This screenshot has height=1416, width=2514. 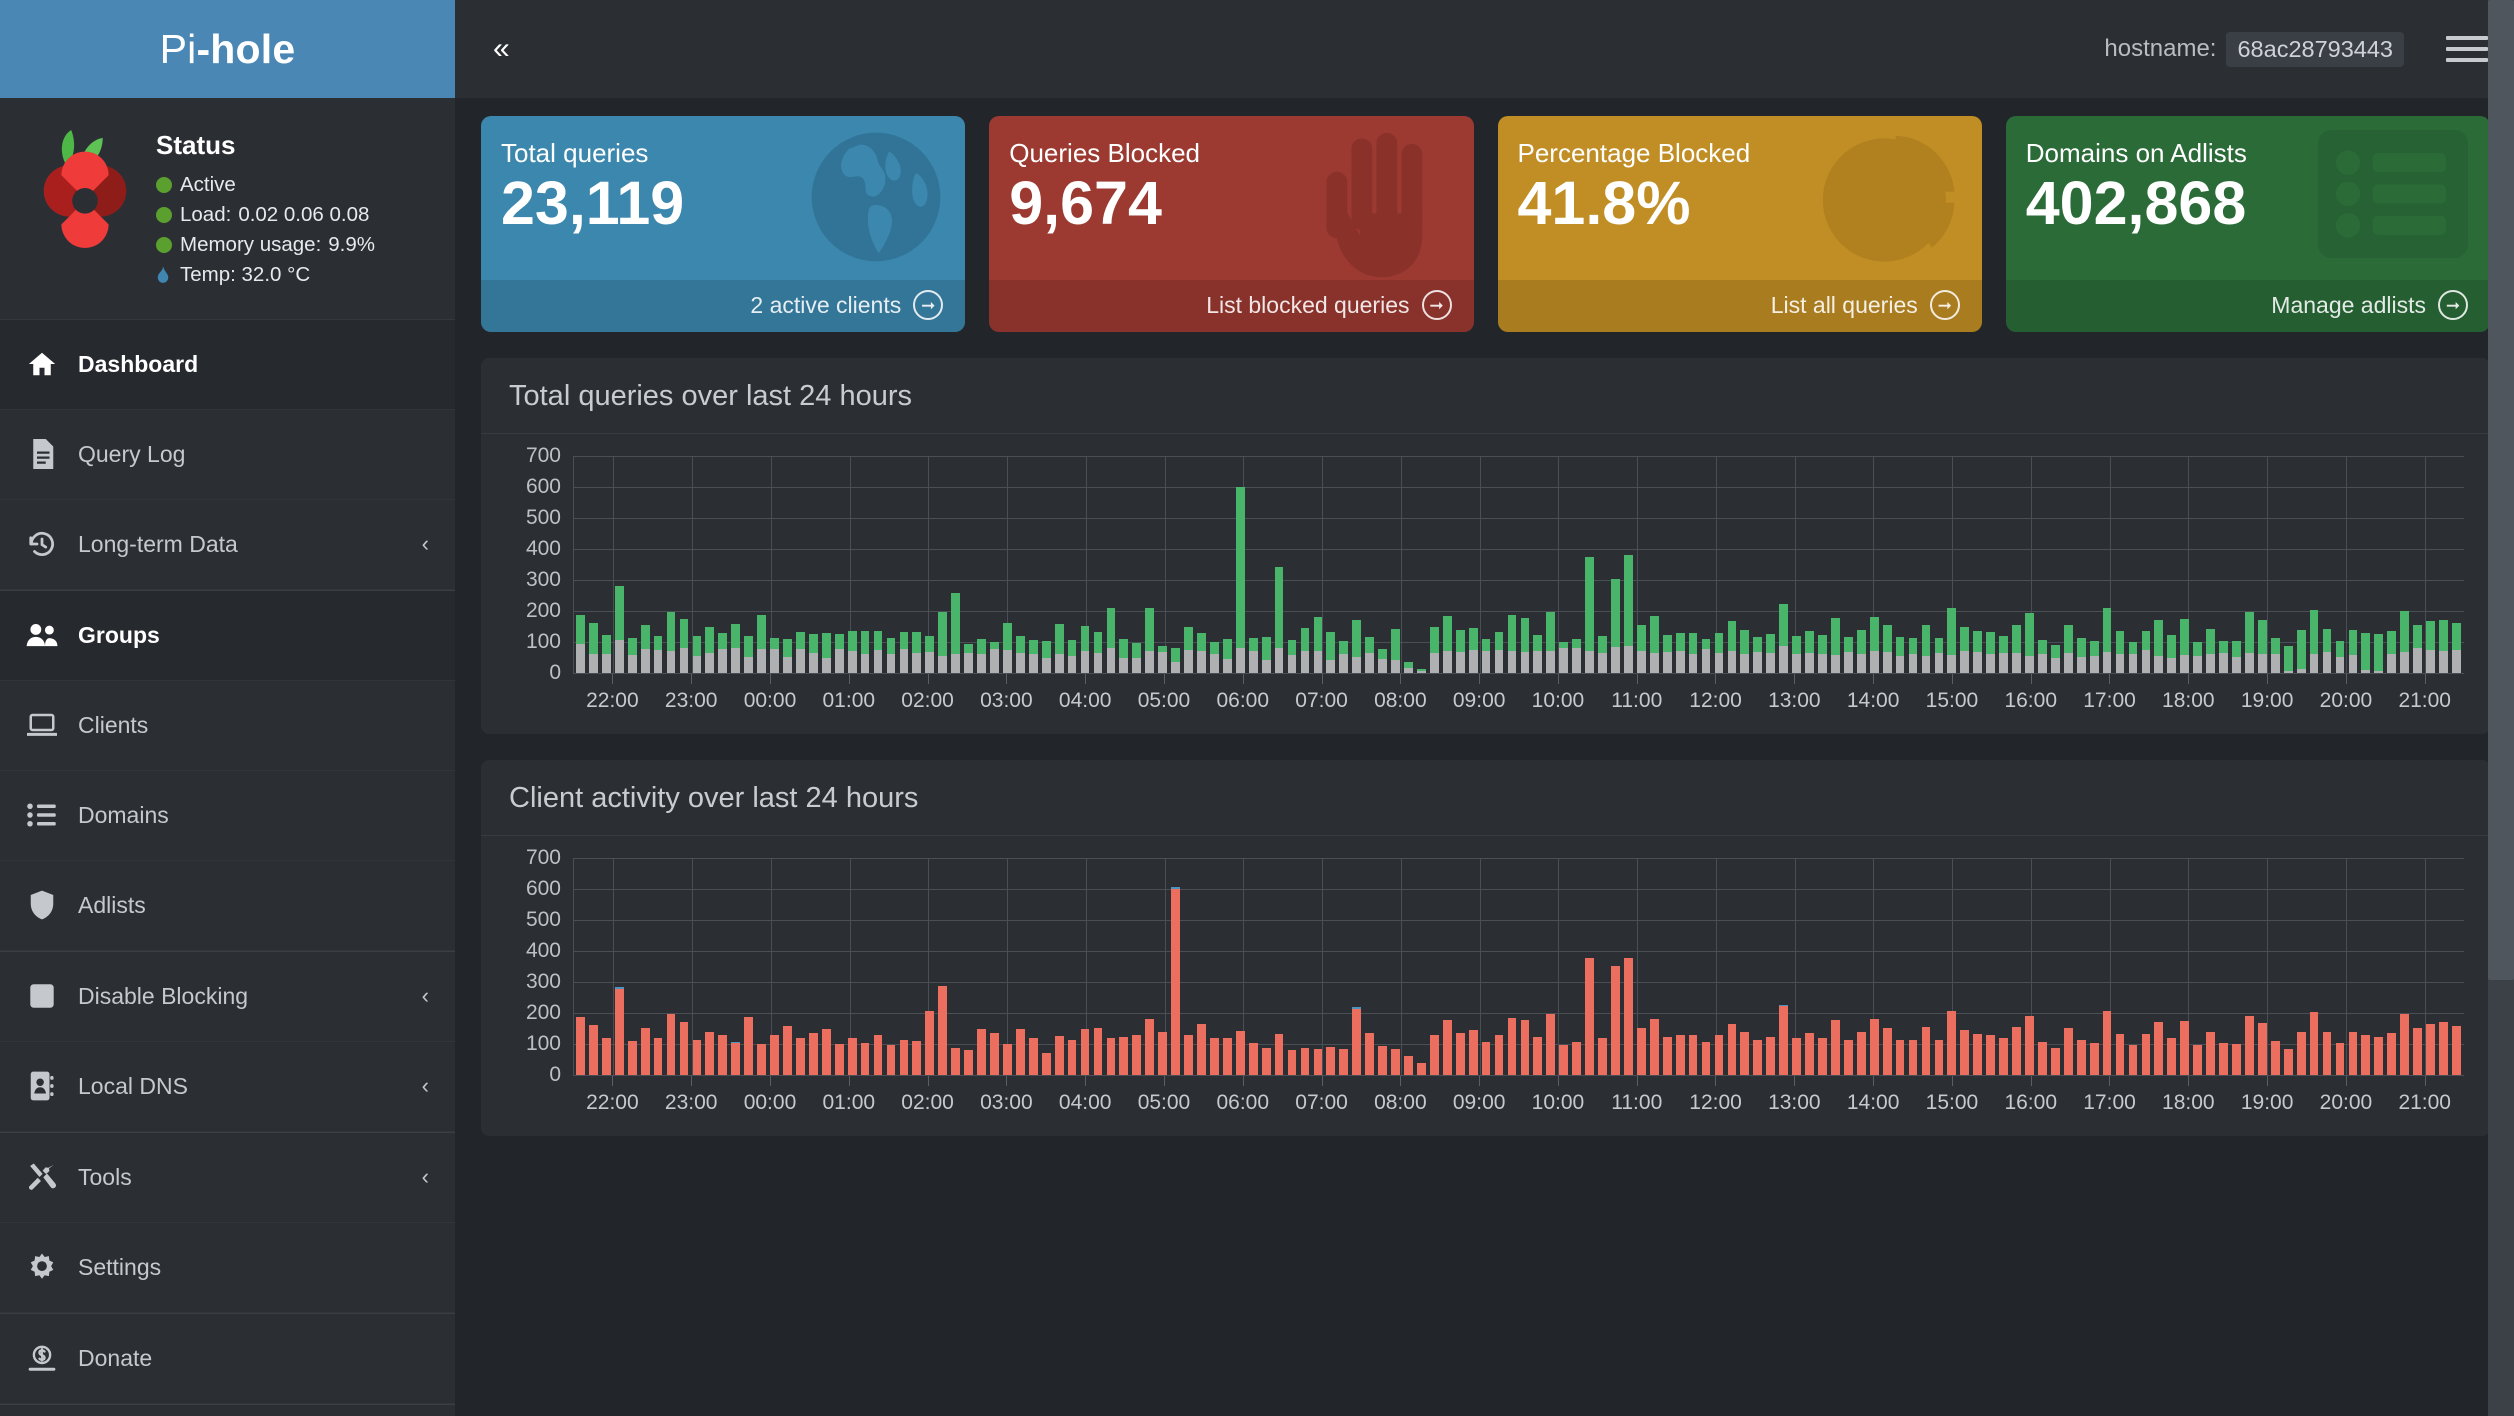 I want to click on sidebar-collapse-icon: «, so click(x=501, y=49).